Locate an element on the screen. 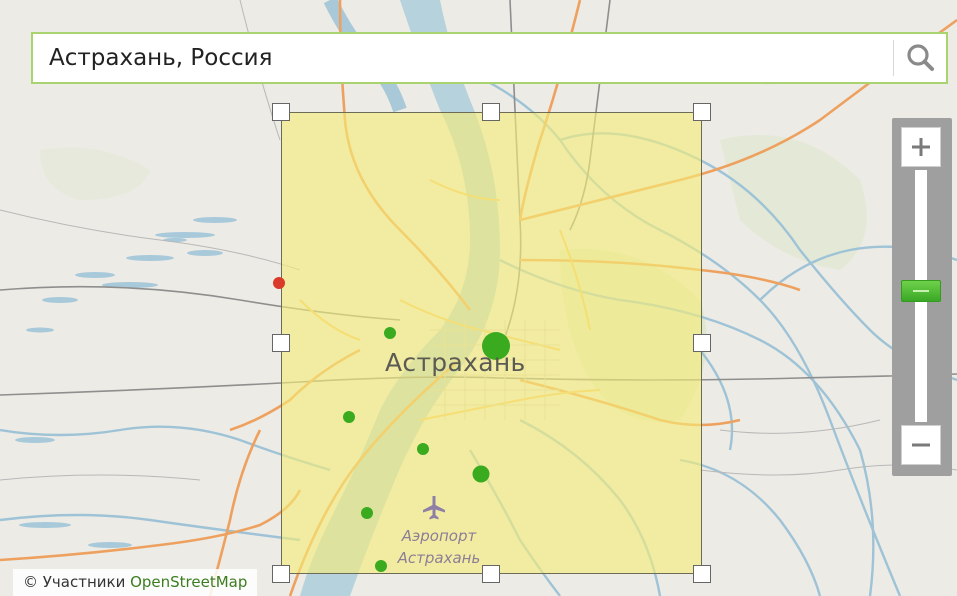  resize-handle-bottom is located at coordinates (491, 574).